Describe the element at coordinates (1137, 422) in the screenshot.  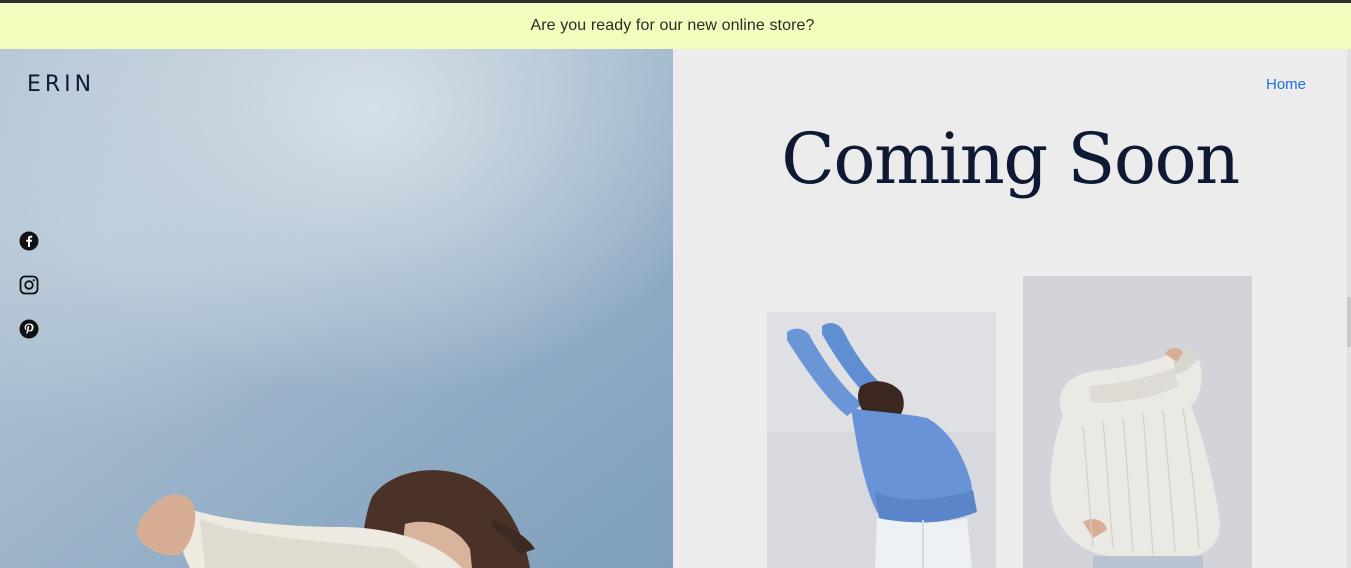
I see `product-photo-white-sweater` at that location.